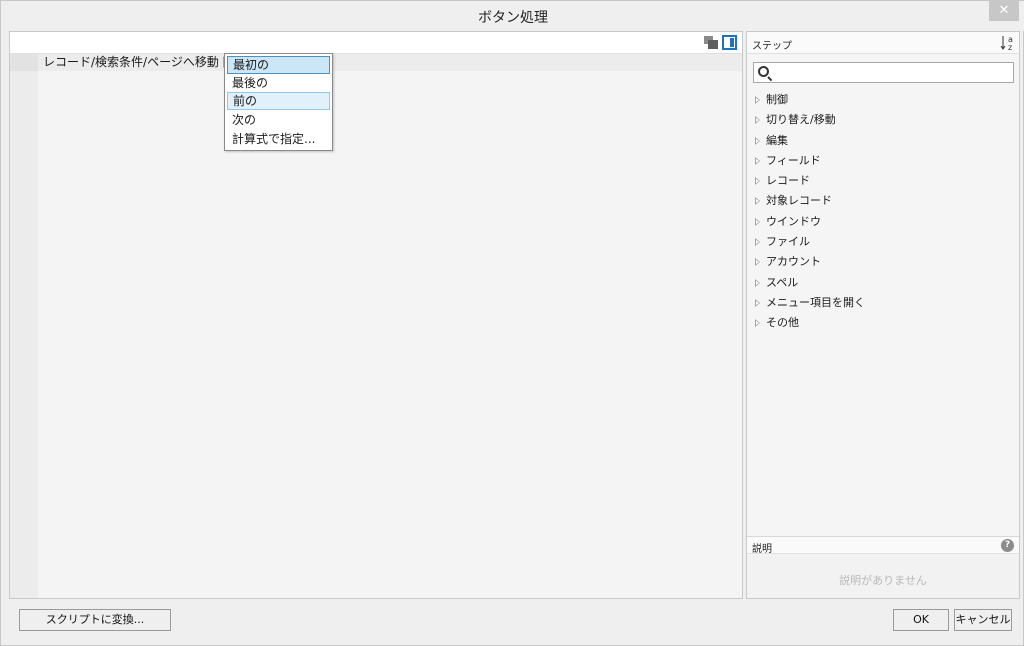  I want to click on category-label: 対象レコード, so click(799, 201).